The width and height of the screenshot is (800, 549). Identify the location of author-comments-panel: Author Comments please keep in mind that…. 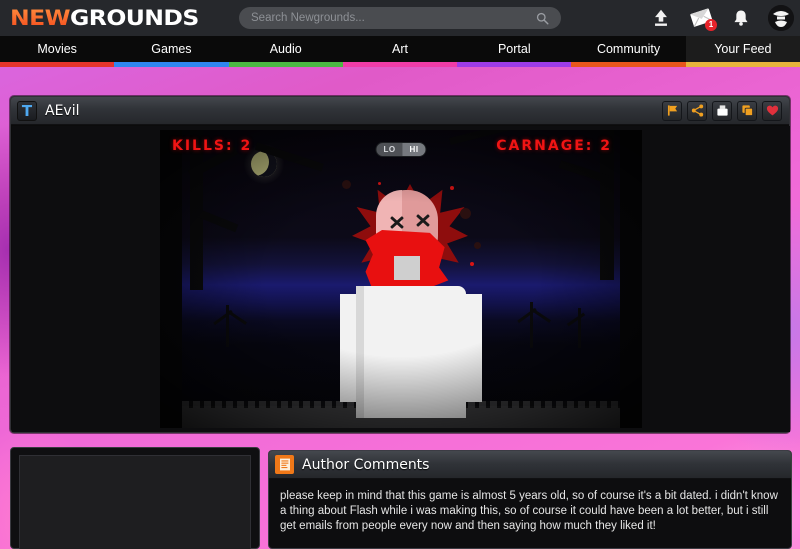
(530, 499).